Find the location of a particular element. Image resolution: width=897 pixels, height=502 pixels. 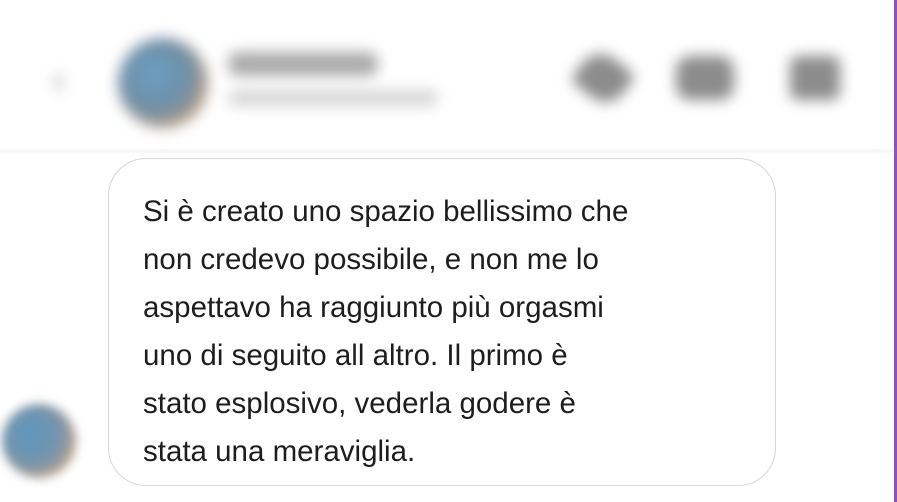

phone-icon is located at coordinates (603, 78).